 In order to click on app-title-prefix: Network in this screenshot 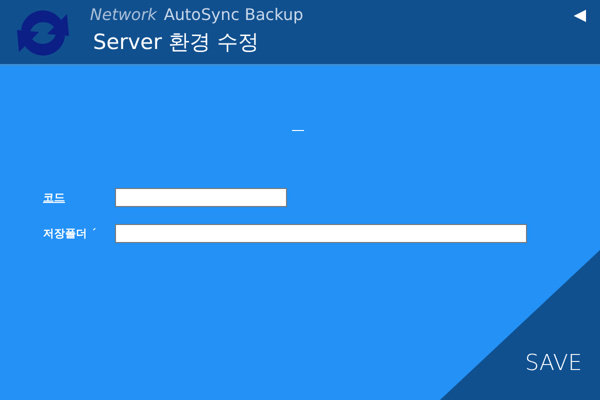, I will do `click(123, 14)`.